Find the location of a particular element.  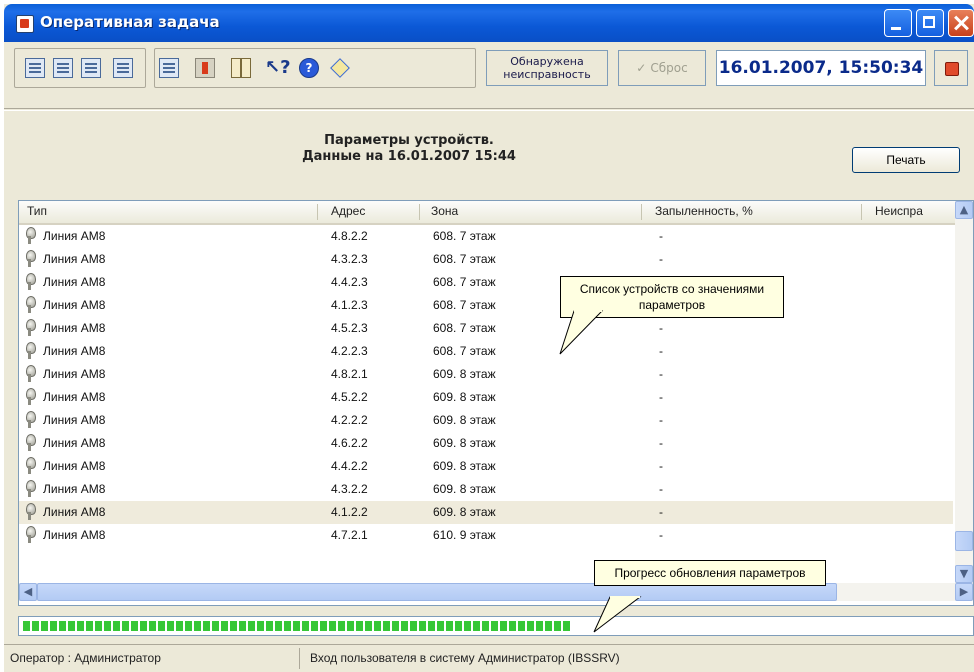

check-icon: ✓ is located at coordinates (641, 68).